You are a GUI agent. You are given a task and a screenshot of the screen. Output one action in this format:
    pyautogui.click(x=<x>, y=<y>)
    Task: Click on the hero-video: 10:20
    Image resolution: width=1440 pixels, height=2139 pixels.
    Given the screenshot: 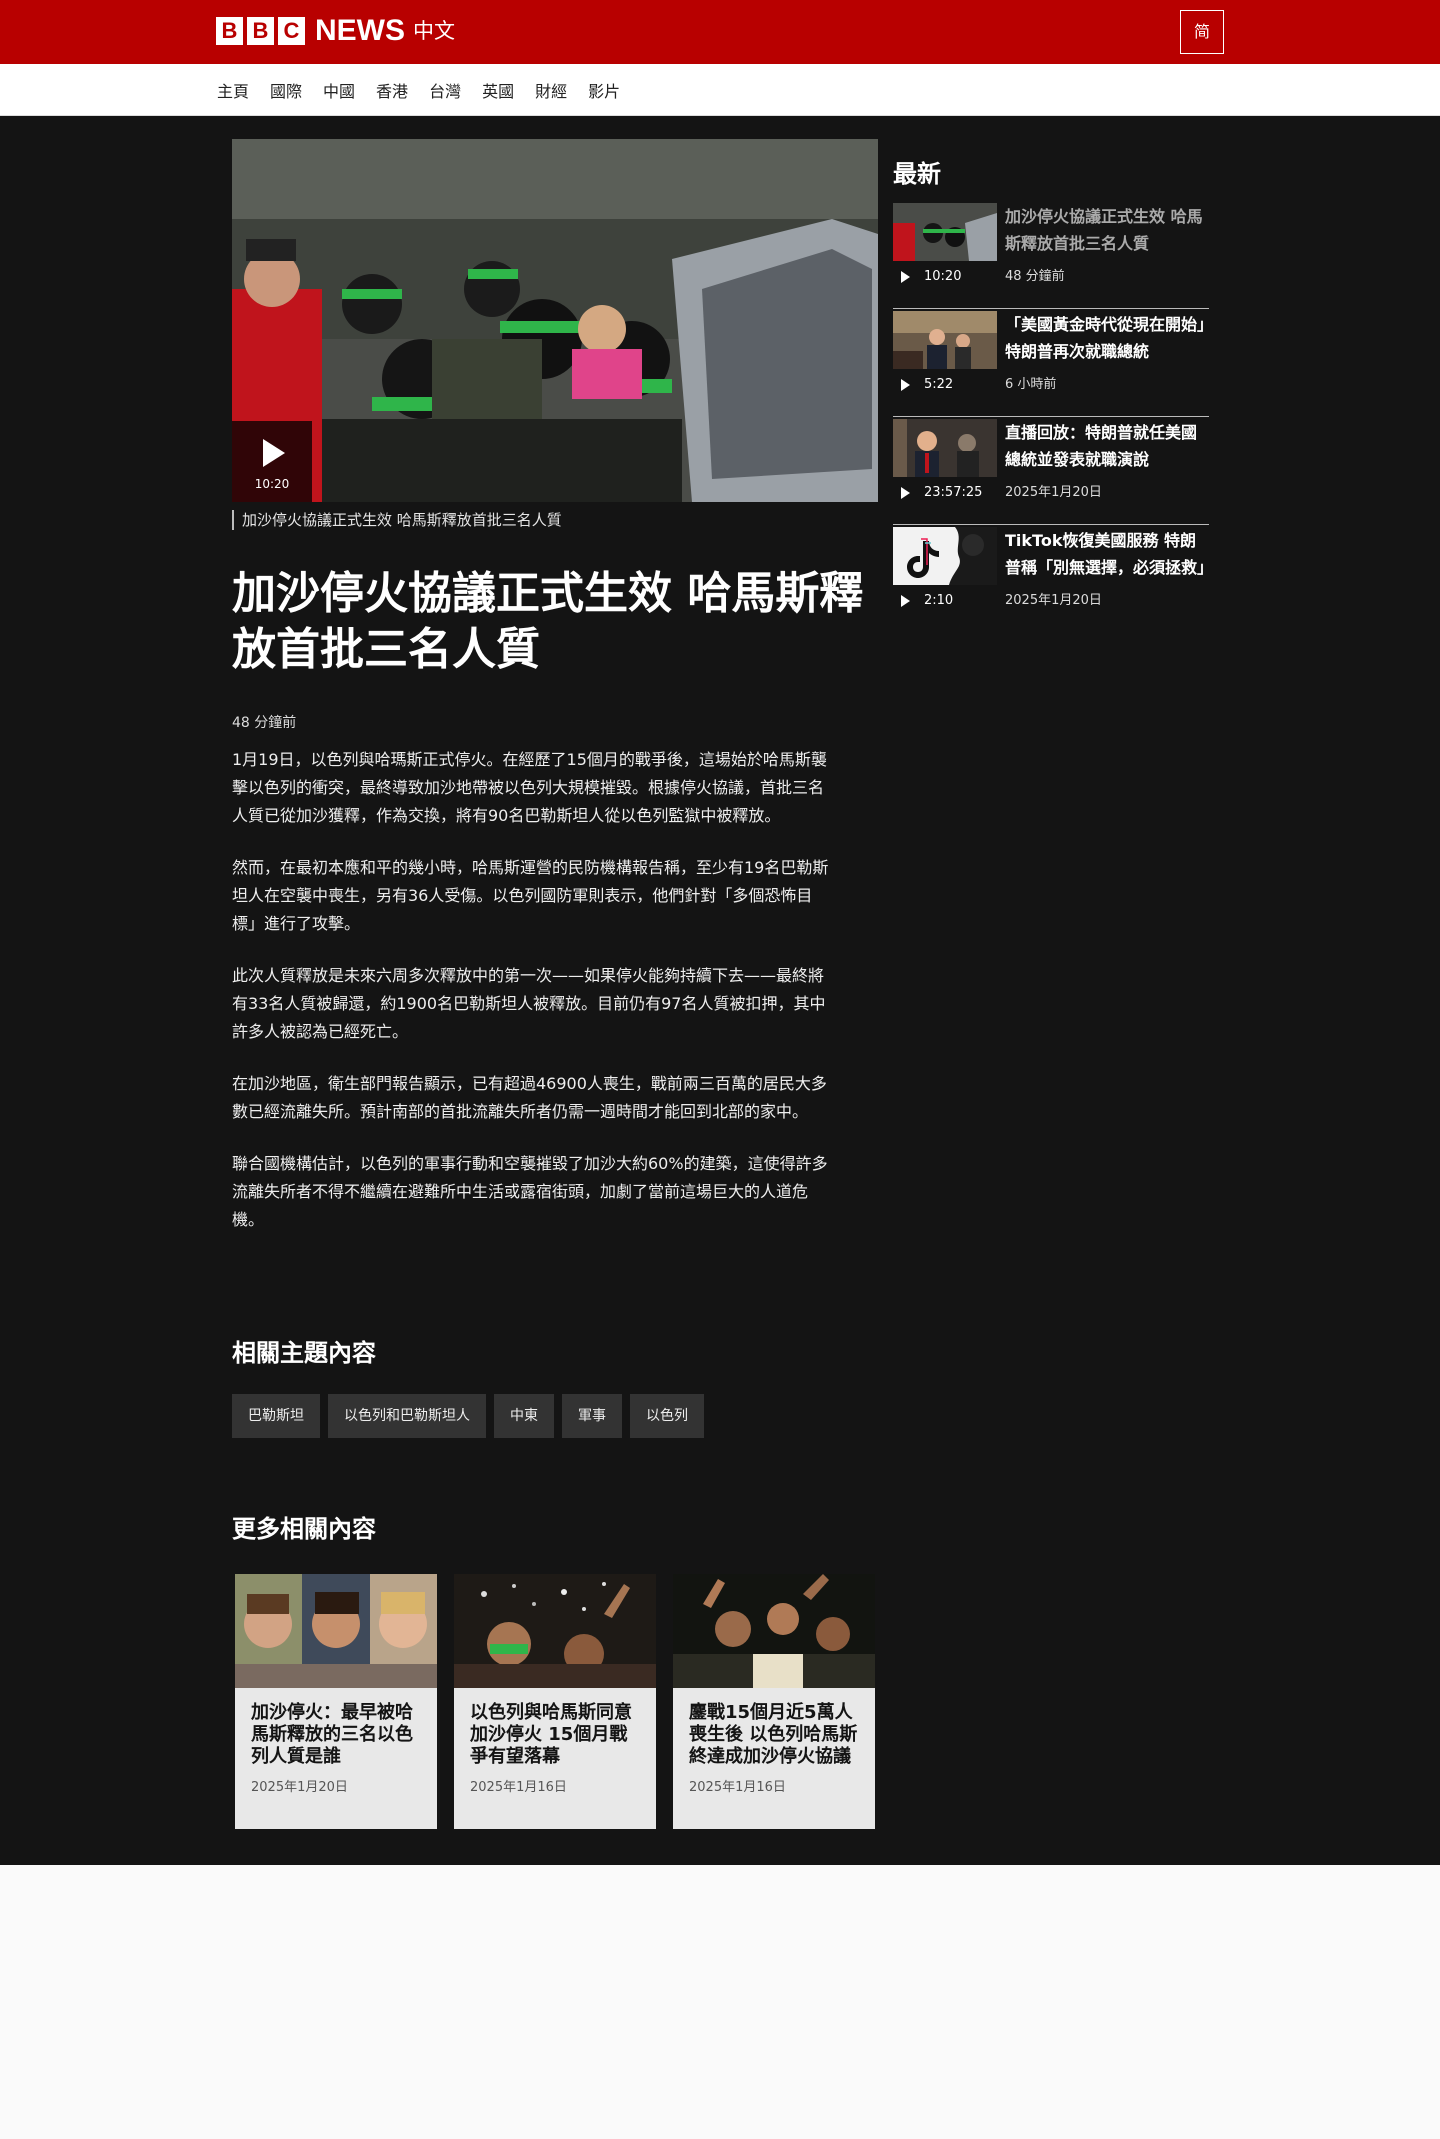 What is the action you would take?
    pyautogui.click(x=555, y=320)
    